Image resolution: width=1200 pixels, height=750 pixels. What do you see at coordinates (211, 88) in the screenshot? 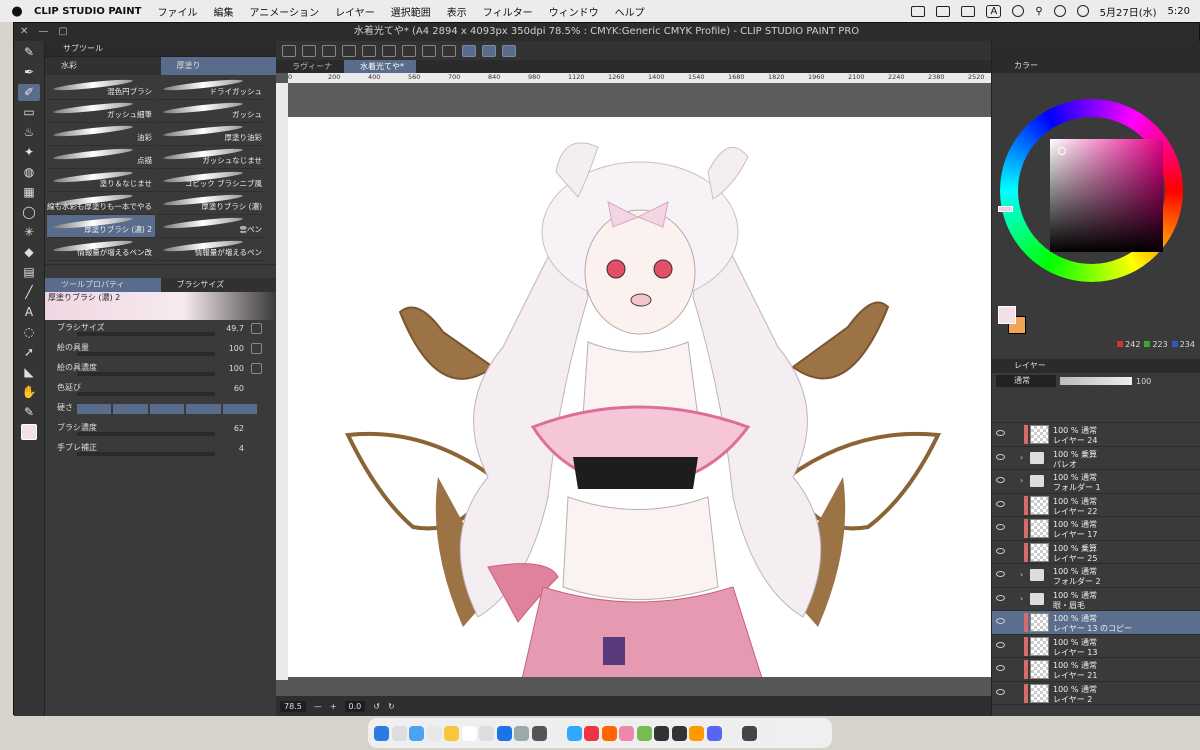
I see `brush-item: ドライガッシュ` at bounding box center [211, 88].